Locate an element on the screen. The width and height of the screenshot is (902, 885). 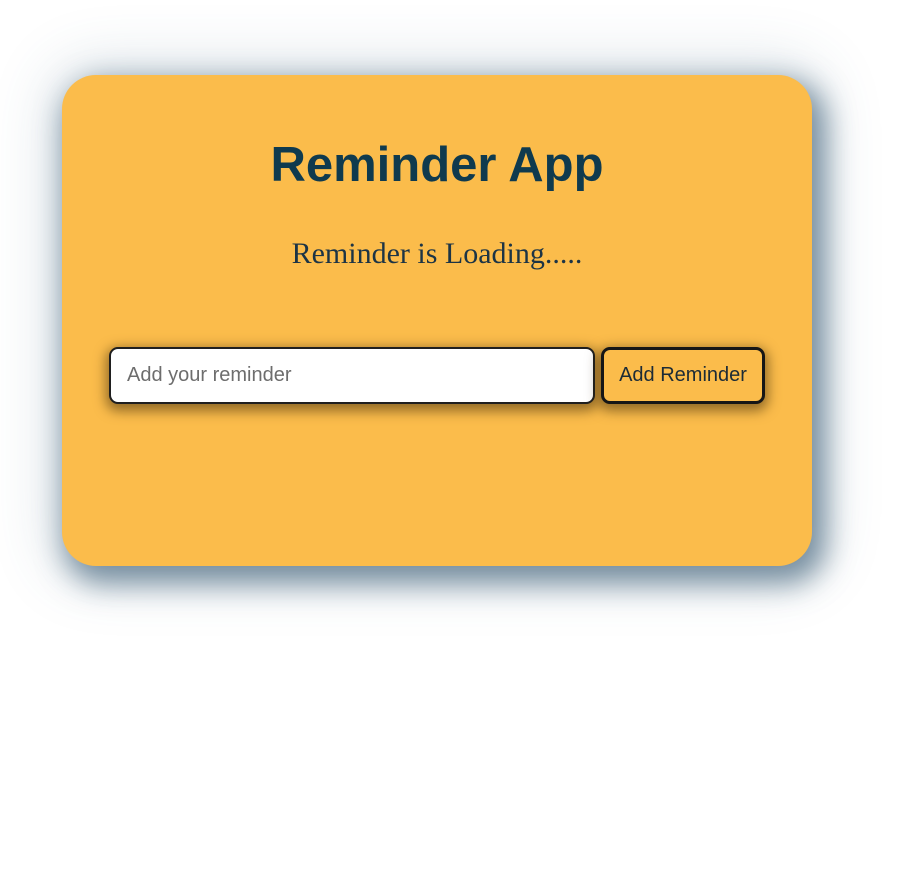
reminder-input is located at coordinates (352, 375).